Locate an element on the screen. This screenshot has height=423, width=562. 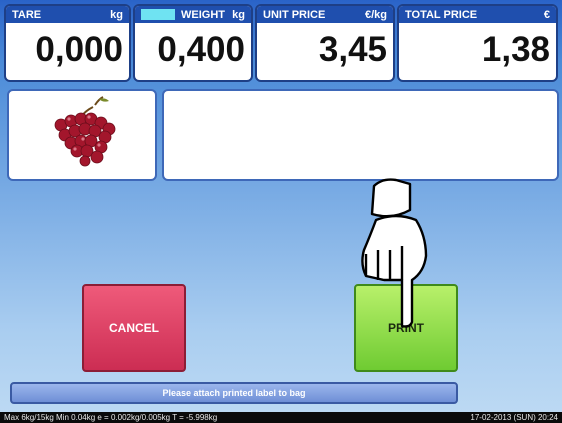
unit-price-value: 3,45 is located at coordinates (352, 49).